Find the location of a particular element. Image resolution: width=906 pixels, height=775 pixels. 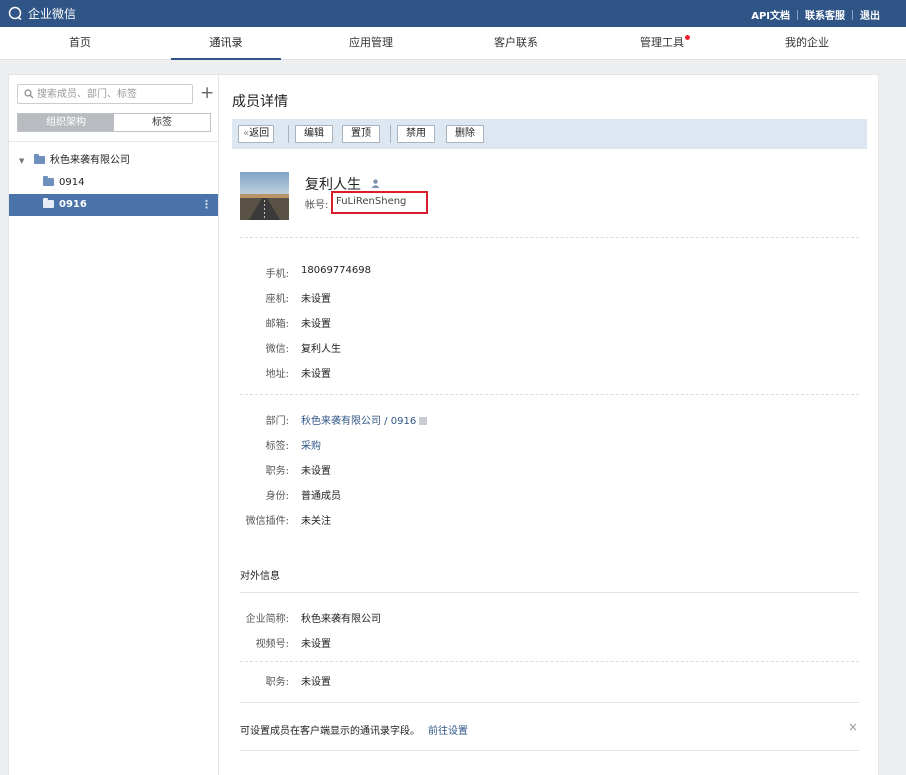

tree-item-label: 0916 is located at coordinates (73, 204).